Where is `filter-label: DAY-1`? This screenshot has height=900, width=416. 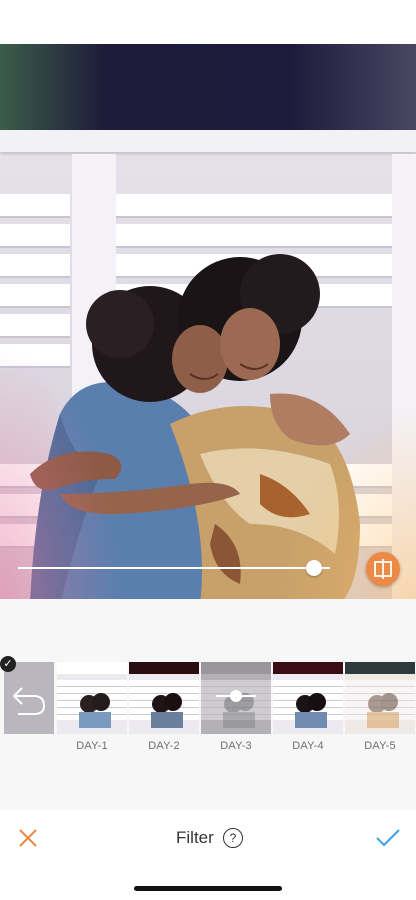
filter-label: DAY-1 is located at coordinates (92, 746).